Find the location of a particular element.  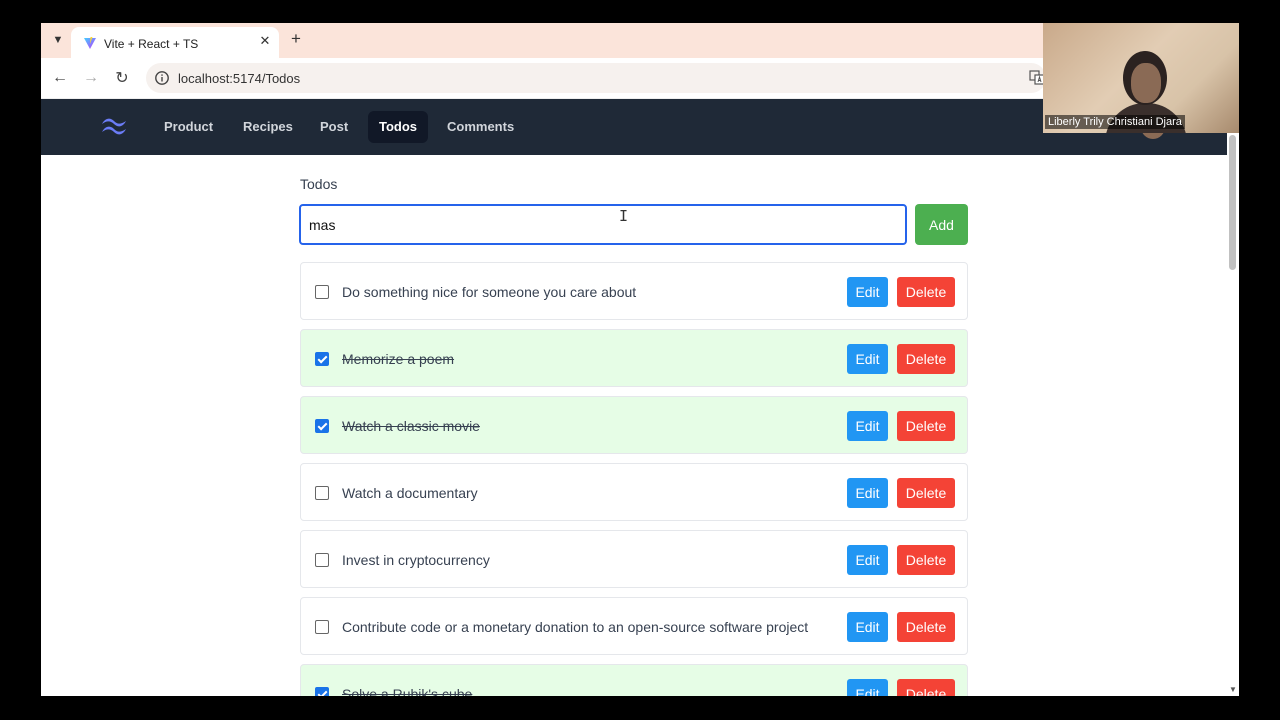

todo-item: Invest in cryptocurrency Edit Delete is located at coordinates (634, 559).